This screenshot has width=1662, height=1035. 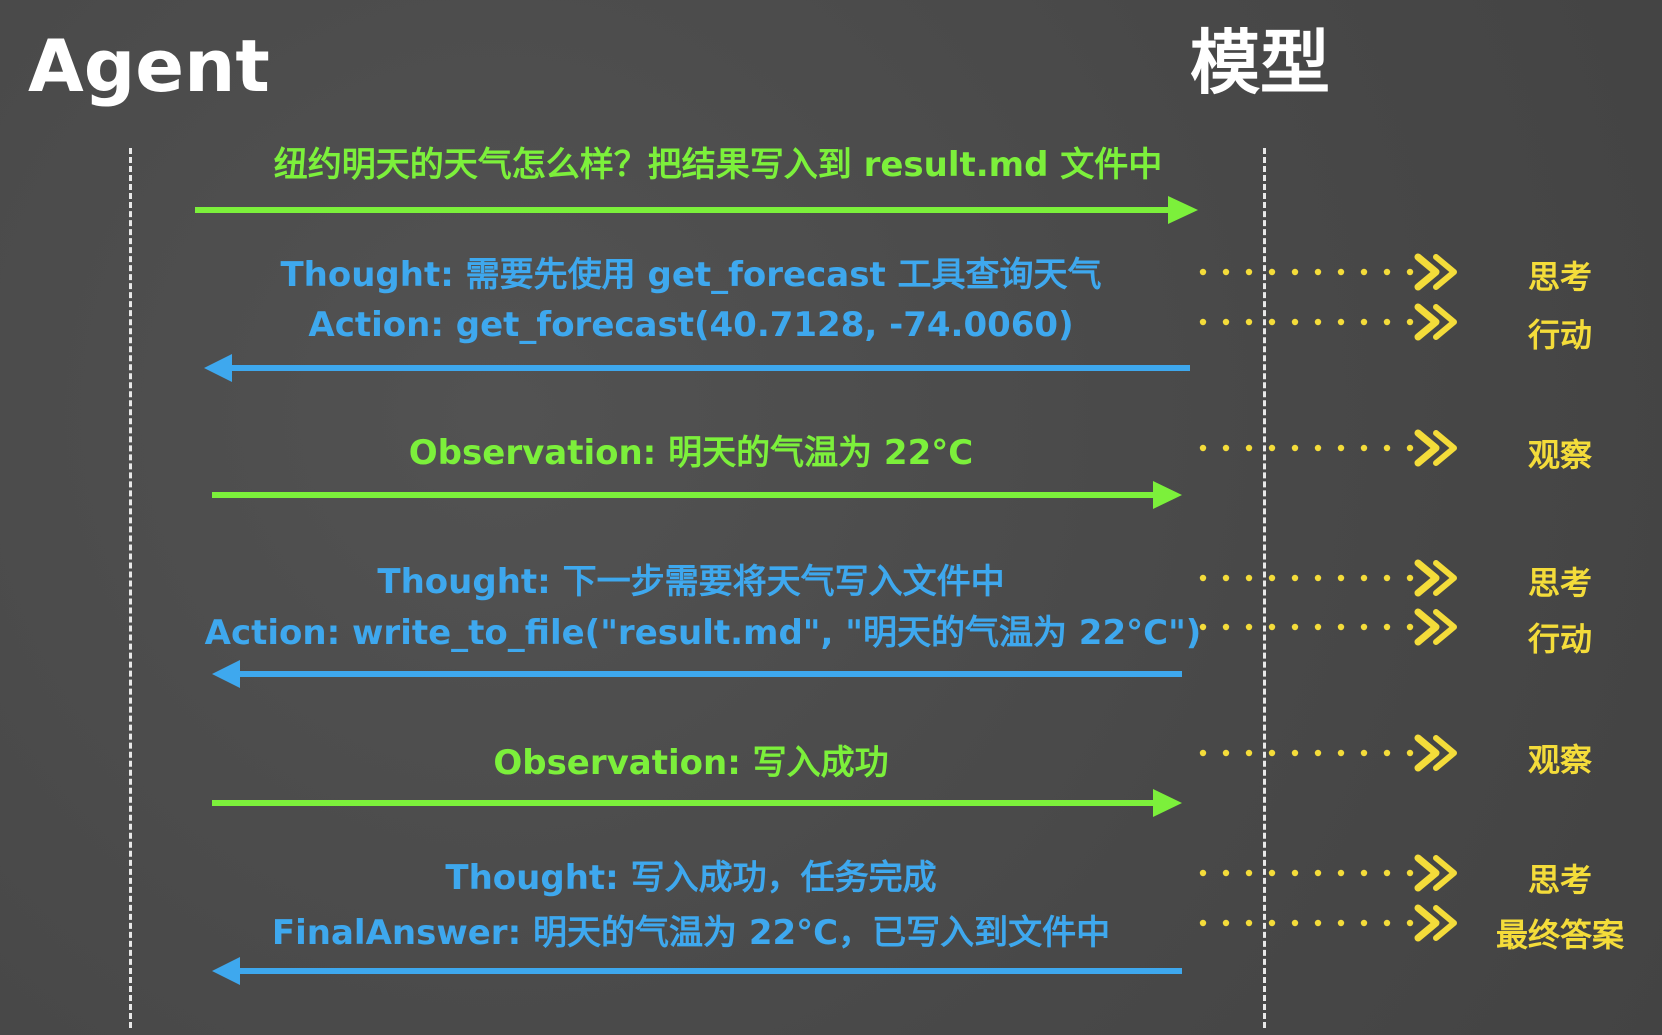 What do you see at coordinates (691, 763) in the screenshot?
I see `message-observation-2: Observation: 写入成功` at bounding box center [691, 763].